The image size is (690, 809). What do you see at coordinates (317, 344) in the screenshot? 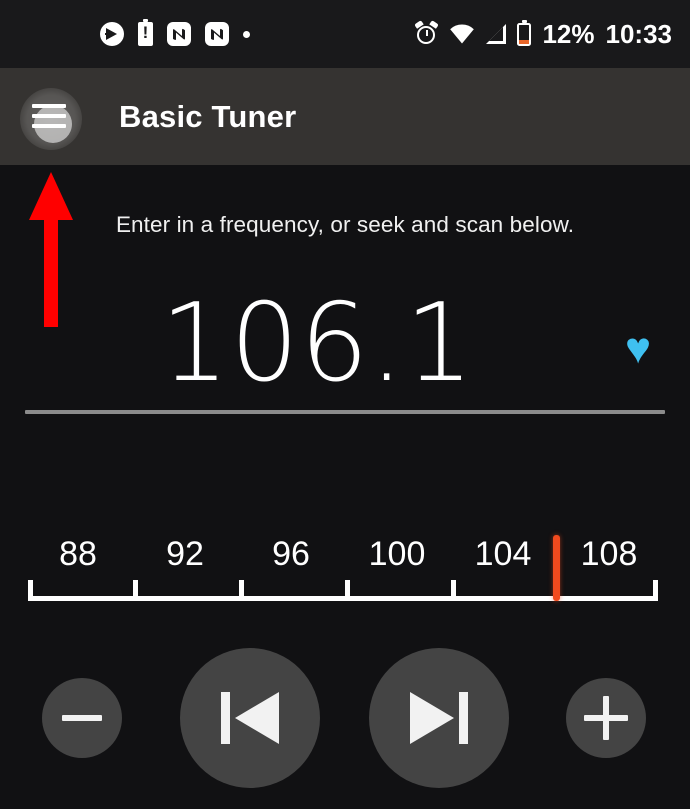
I see `frequency-input: 106.1` at bounding box center [317, 344].